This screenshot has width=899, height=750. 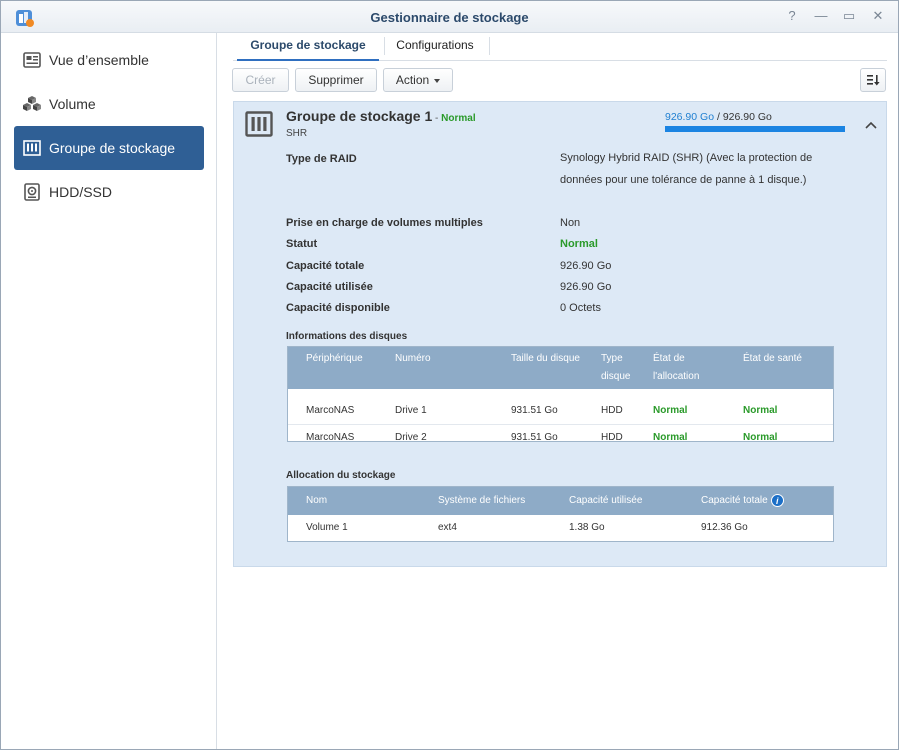 I want to click on column-header: État de santé, so click(x=772, y=359).